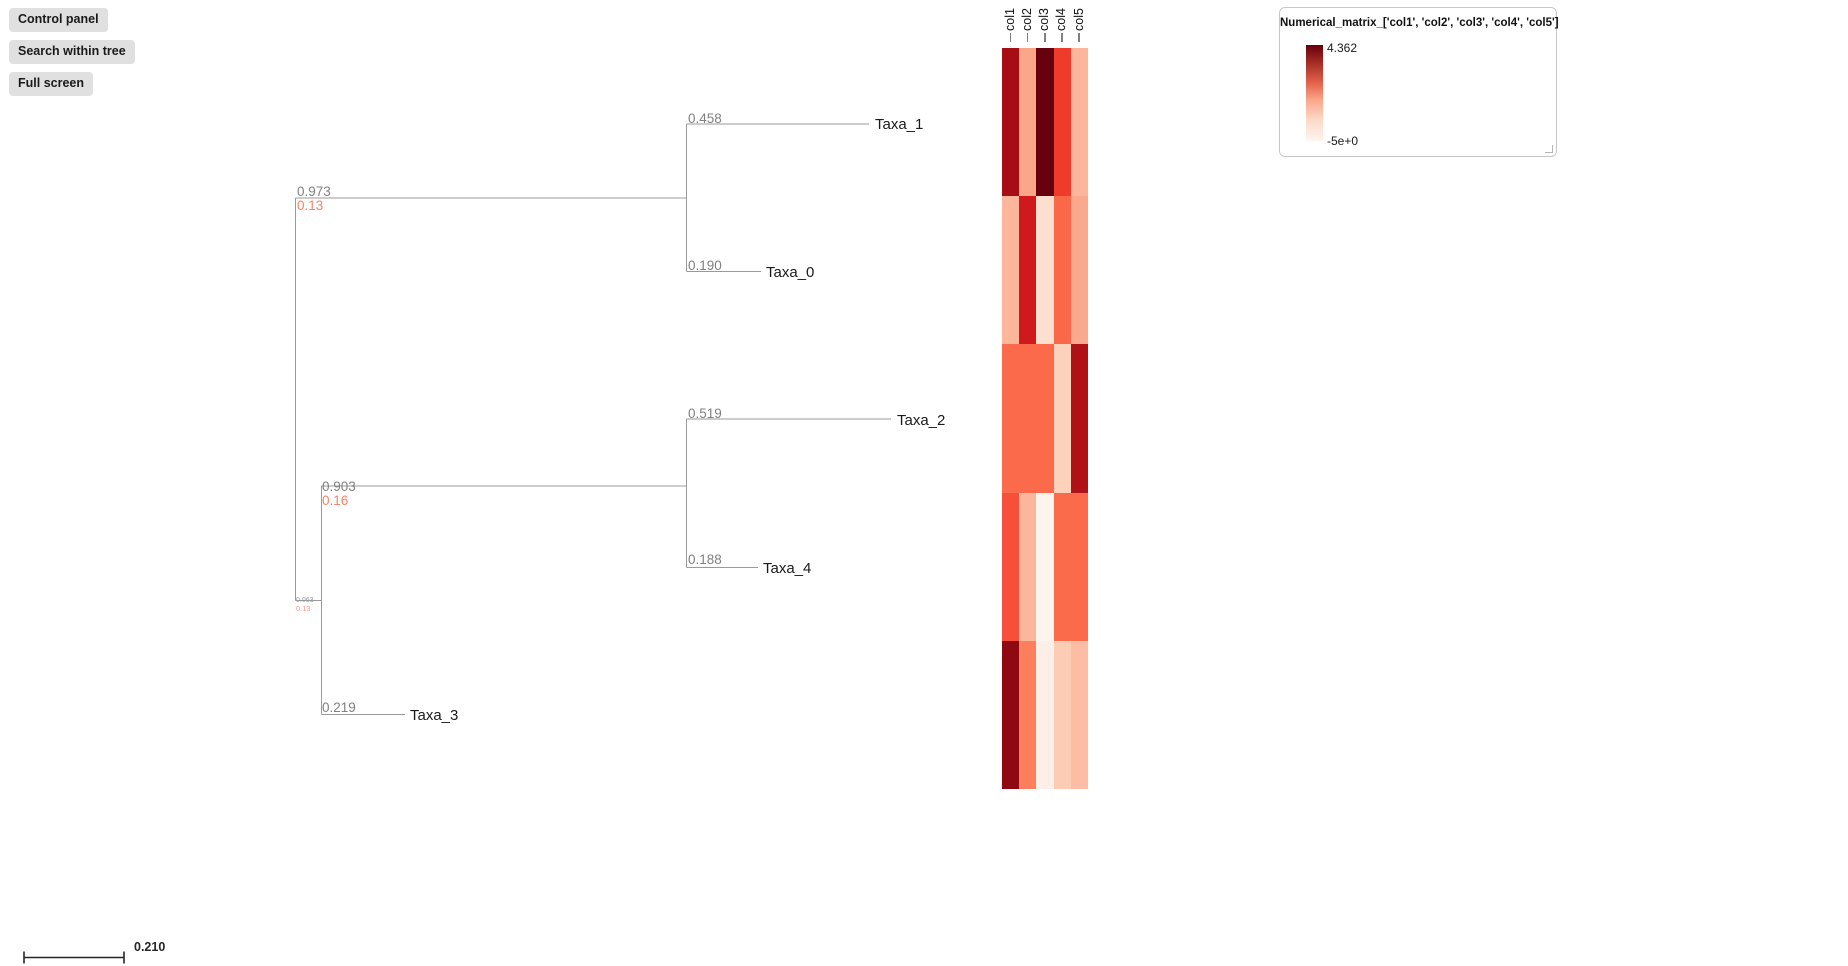 This screenshot has height=966, width=1848. I want to click on leaf-label-taxa-2: Taxa_2, so click(921, 420).